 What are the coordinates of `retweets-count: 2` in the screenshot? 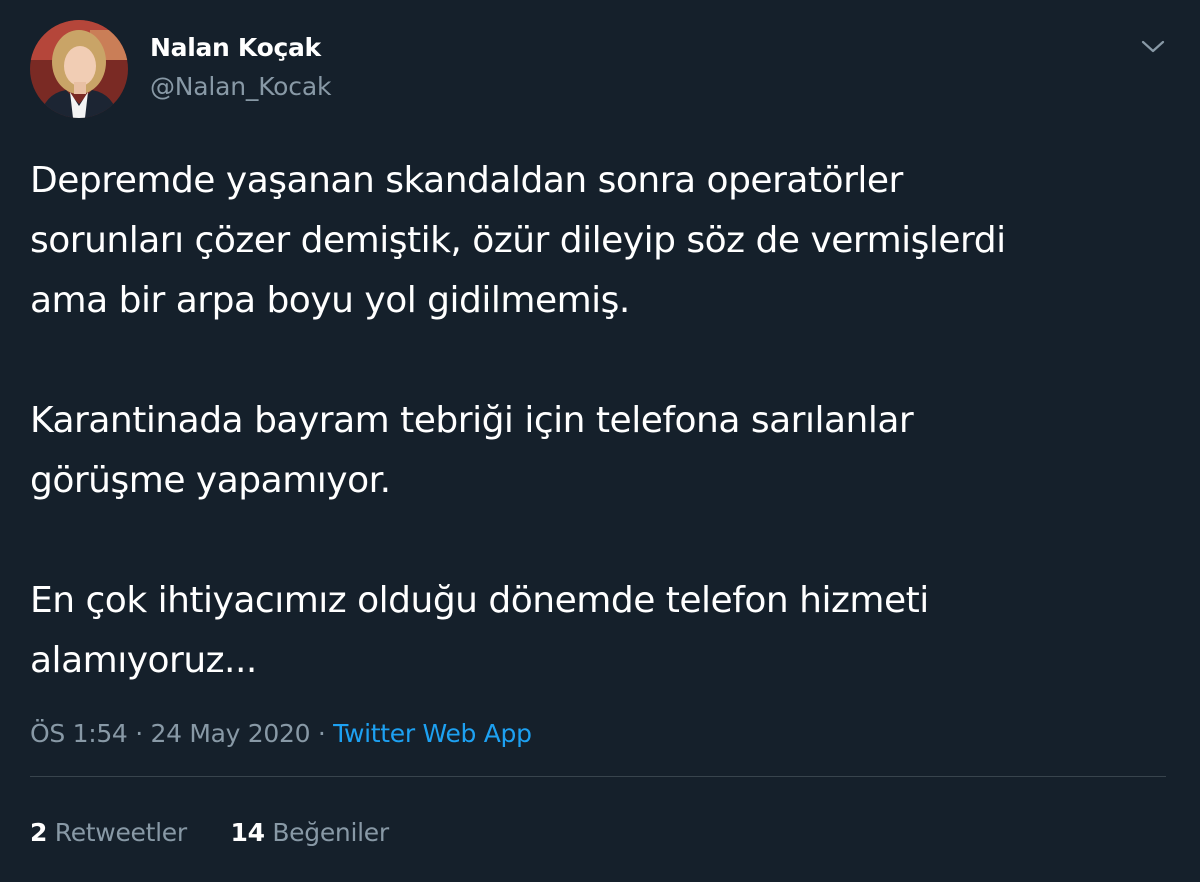 It's located at (39, 832).